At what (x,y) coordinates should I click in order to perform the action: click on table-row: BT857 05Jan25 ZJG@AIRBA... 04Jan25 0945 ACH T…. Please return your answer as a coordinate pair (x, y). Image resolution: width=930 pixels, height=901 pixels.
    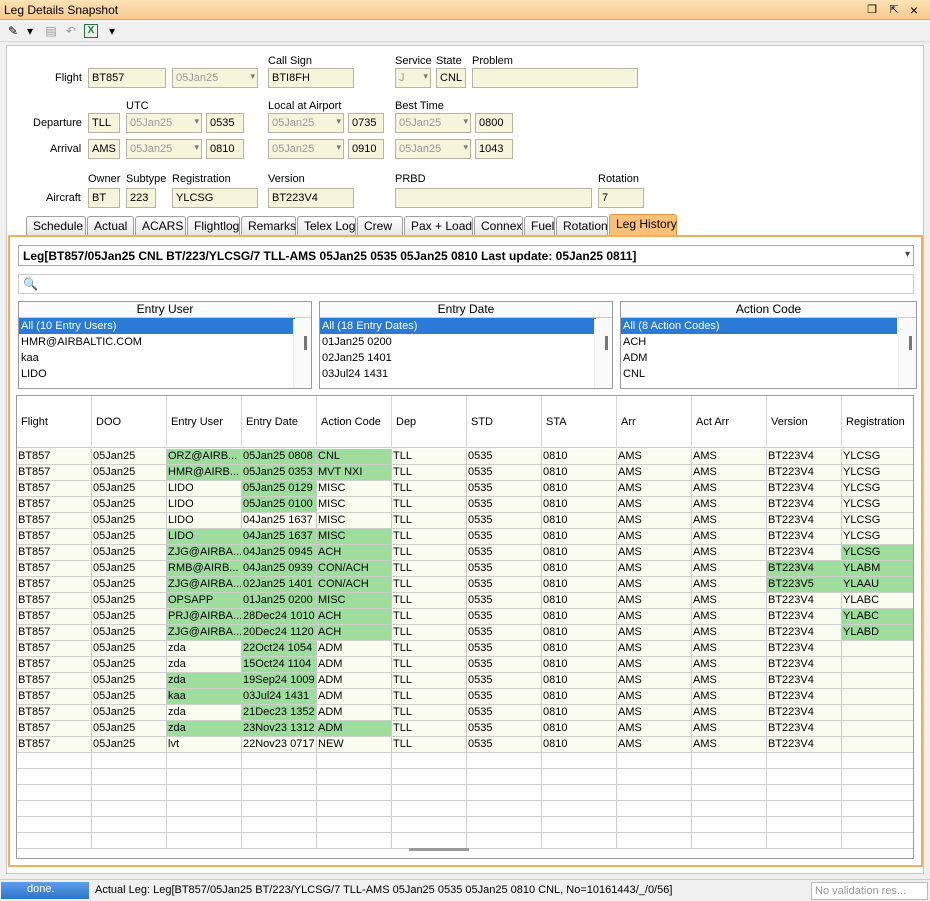
    Looking at the image, I should click on (465, 553).